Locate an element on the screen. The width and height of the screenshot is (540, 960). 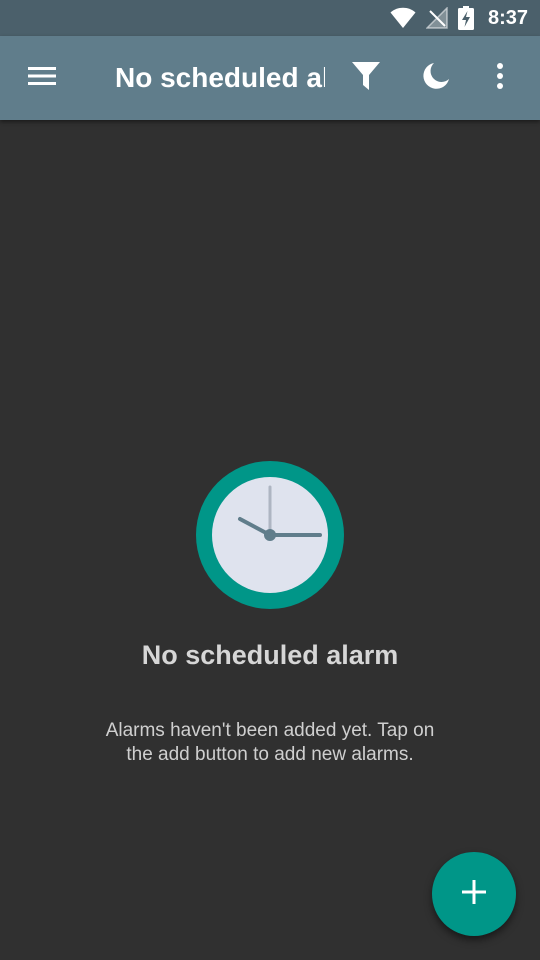
plus-icon is located at coordinates (474, 894).